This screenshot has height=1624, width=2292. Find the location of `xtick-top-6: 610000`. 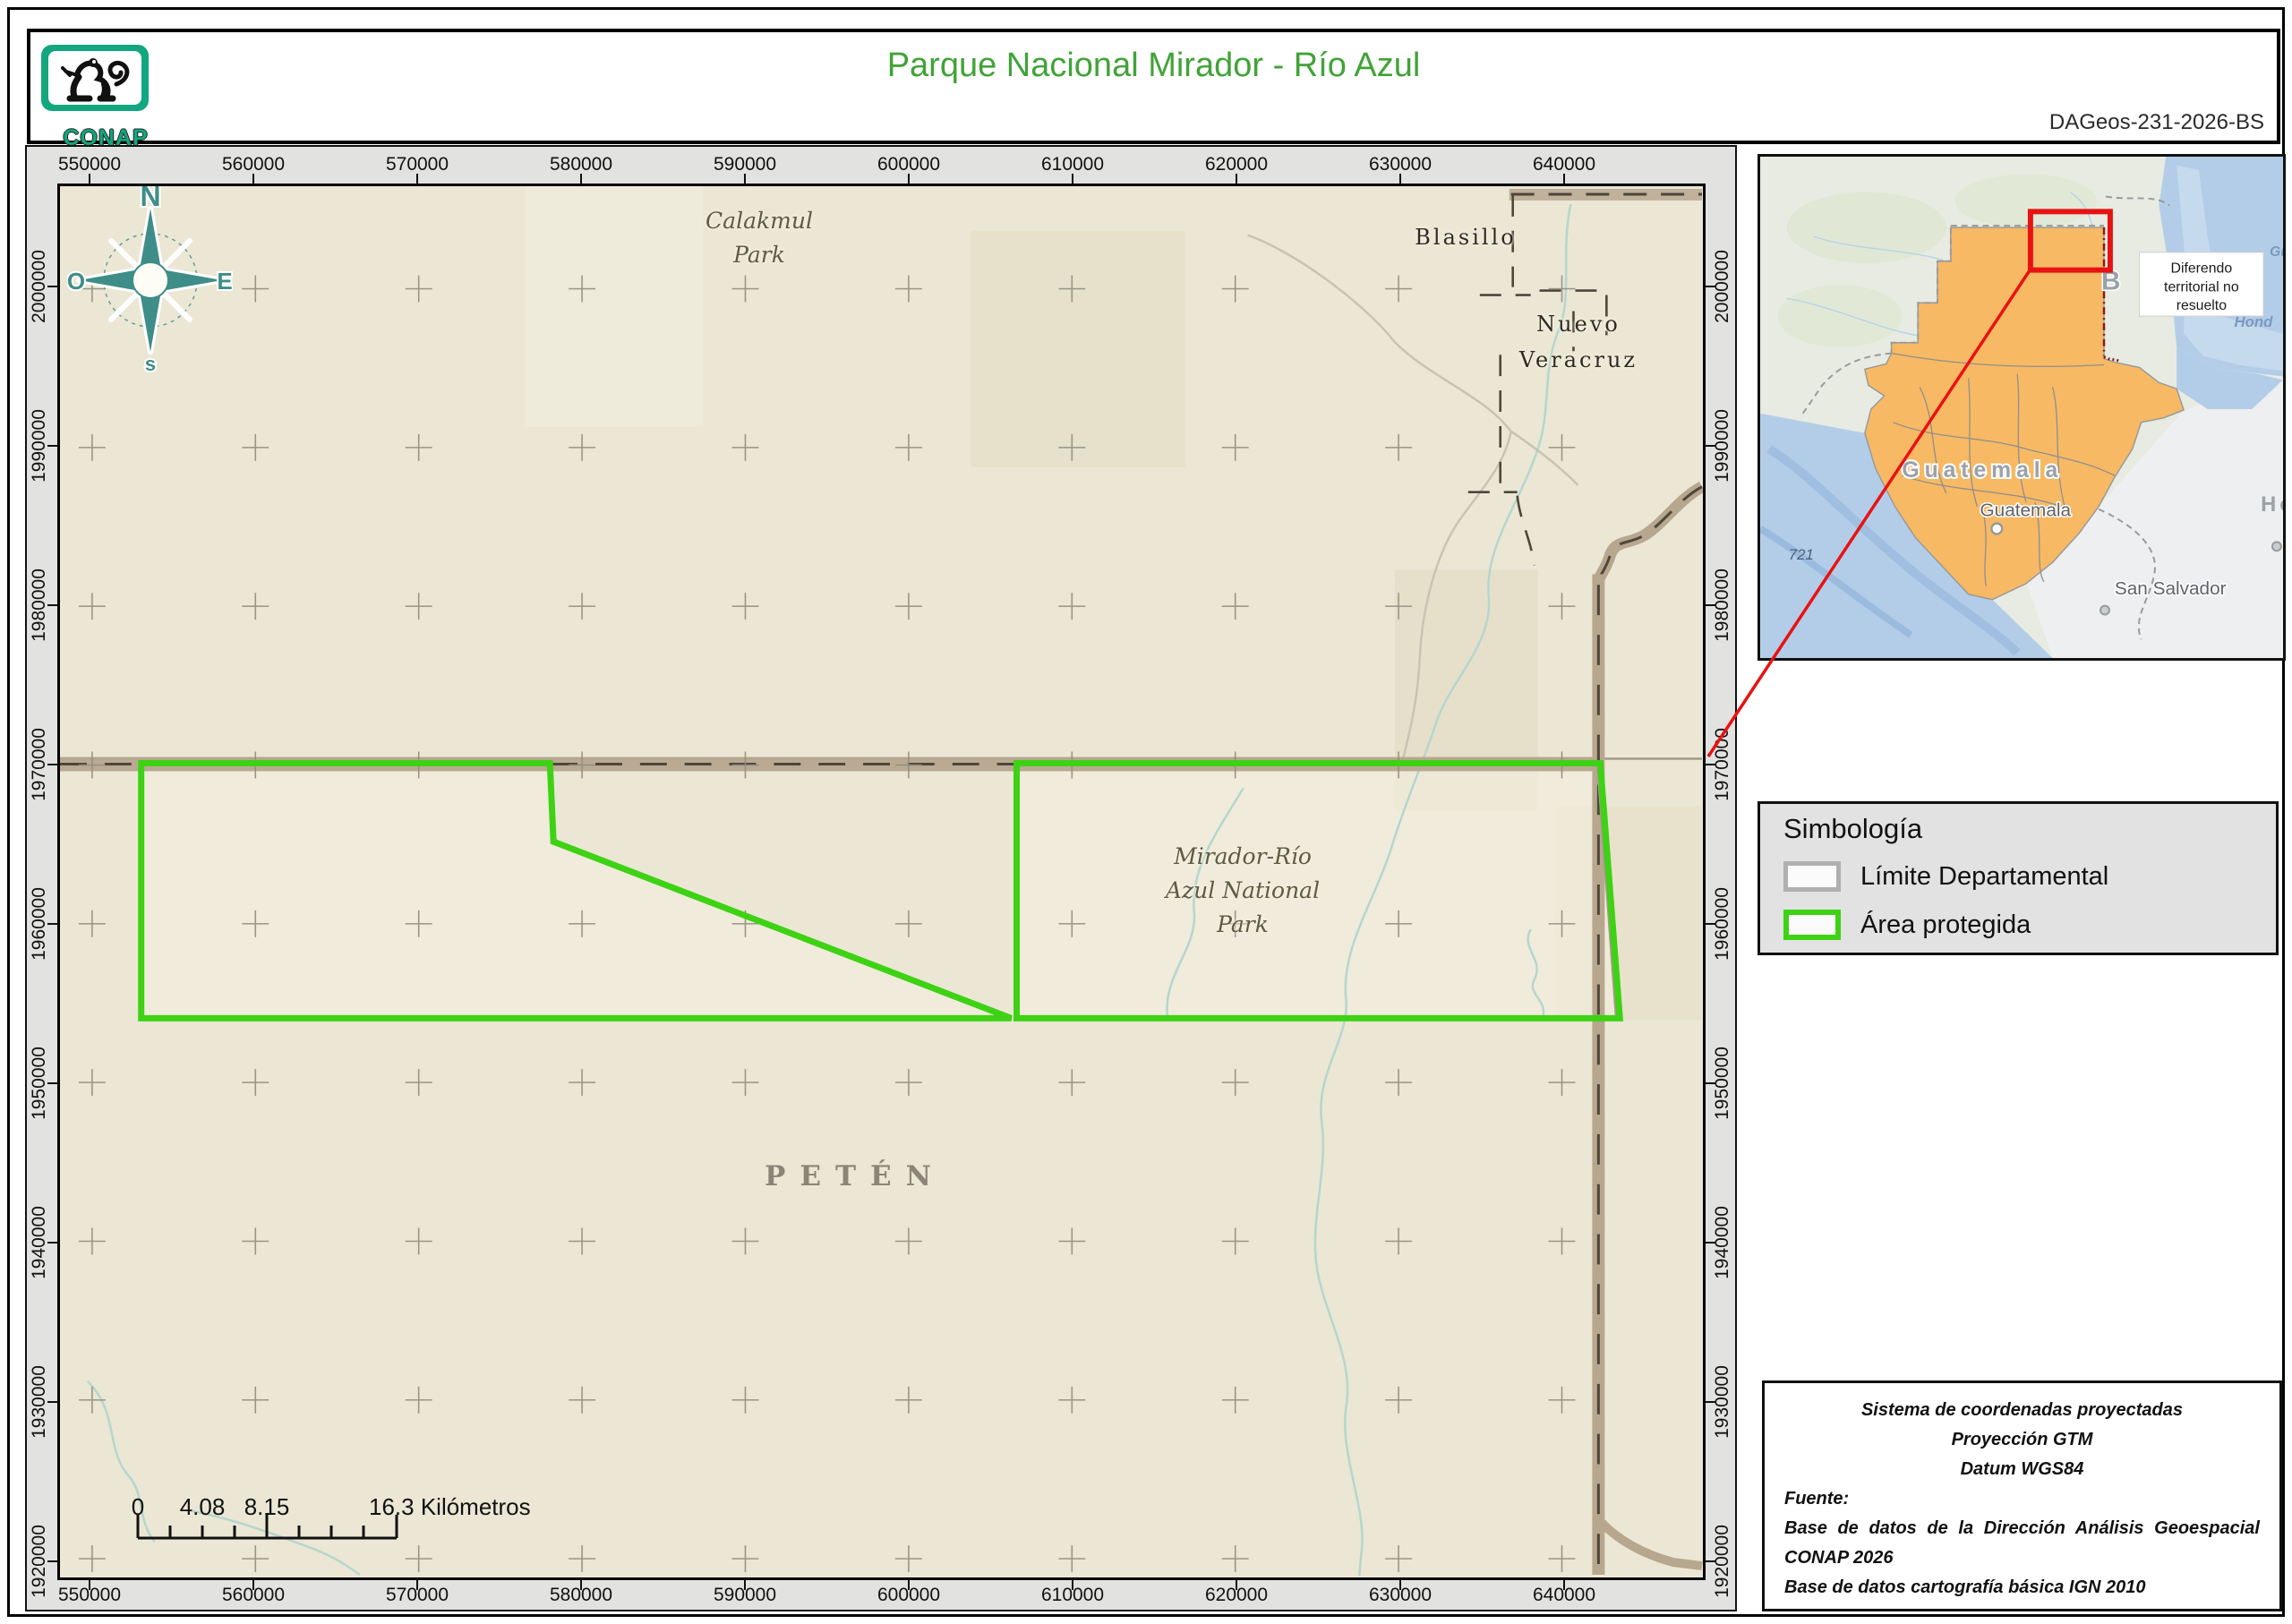

xtick-top-6: 610000 is located at coordinates (1072, 164).